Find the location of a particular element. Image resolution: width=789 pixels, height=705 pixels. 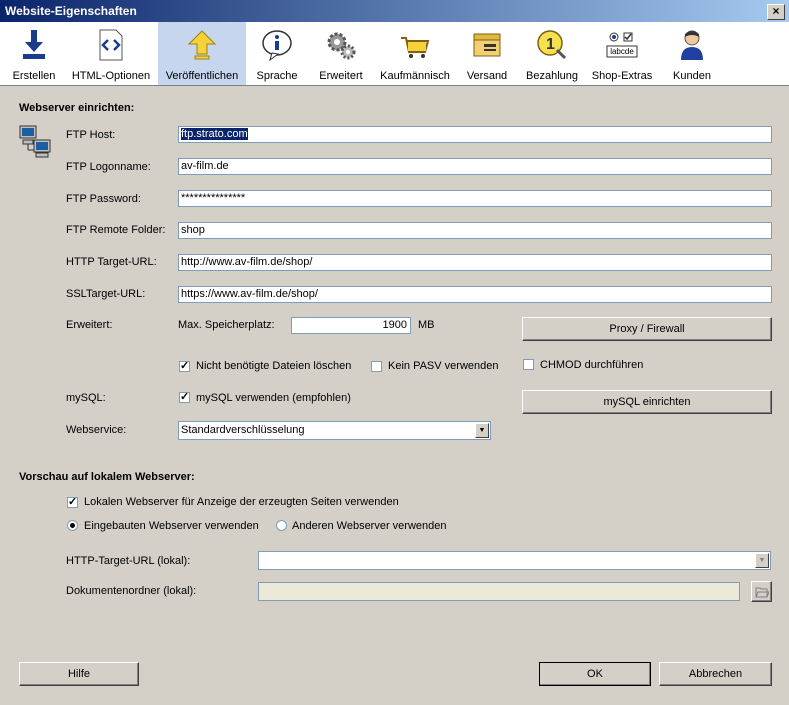

network-computers-icon is located at coordinates (35, 141).